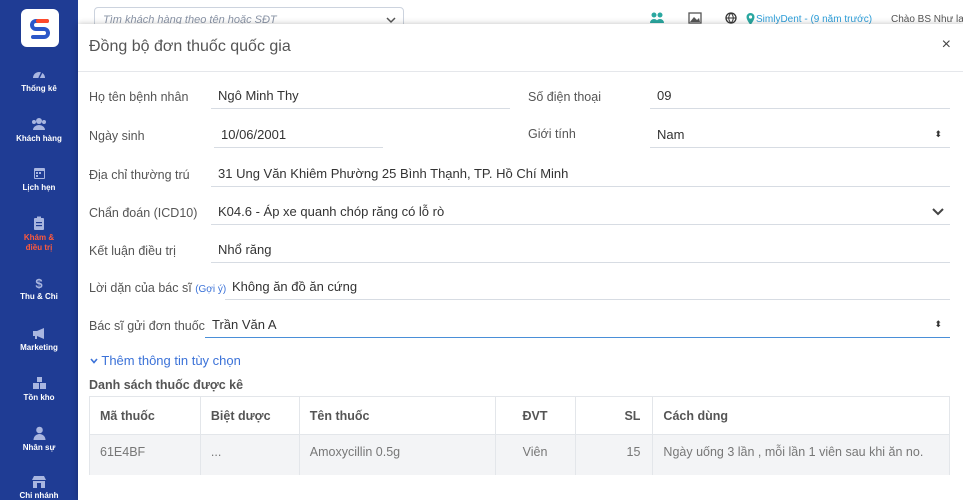  What do you see at coordinates (39, 242) in the screenshot?
I see `sidebar-item-label: Khám & điều trị` at bounding box center [39, 242].